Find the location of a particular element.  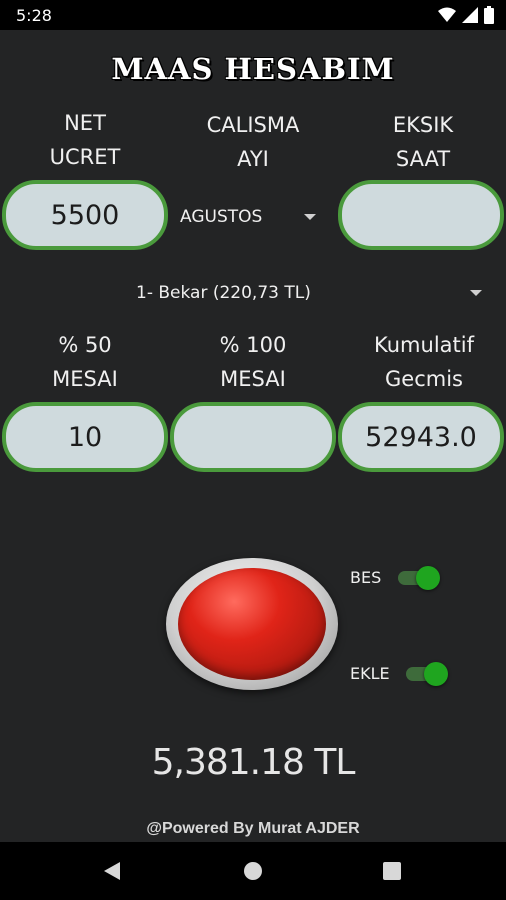

status-time: 5:28 is located at coordinates (34, 15).